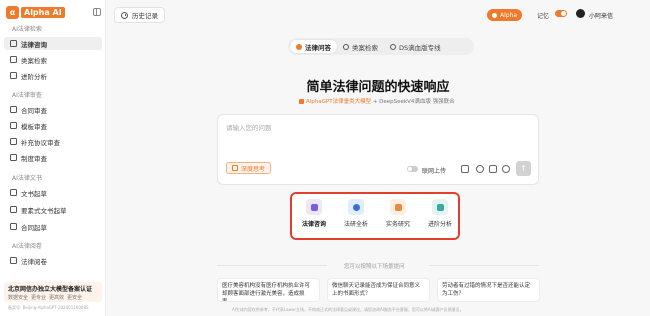  I want to click on feature-label: 法律咨询, so click(313, 224).